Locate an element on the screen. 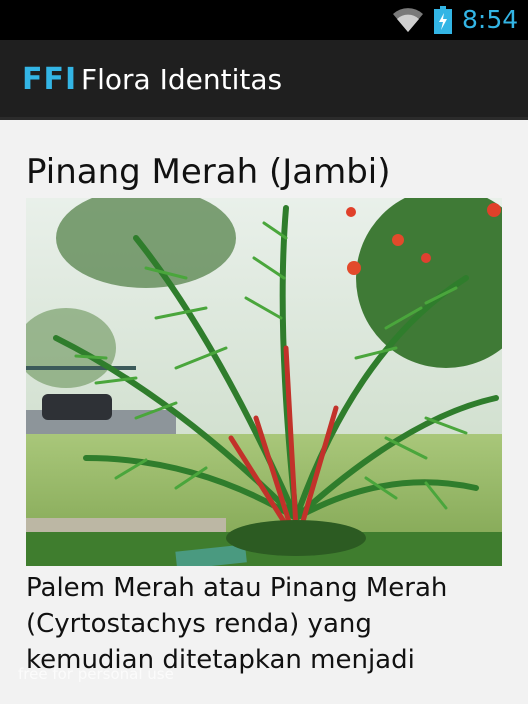 The image size is (528, 704). app-title: Flora Identitas is located at coordinates (182, 79).